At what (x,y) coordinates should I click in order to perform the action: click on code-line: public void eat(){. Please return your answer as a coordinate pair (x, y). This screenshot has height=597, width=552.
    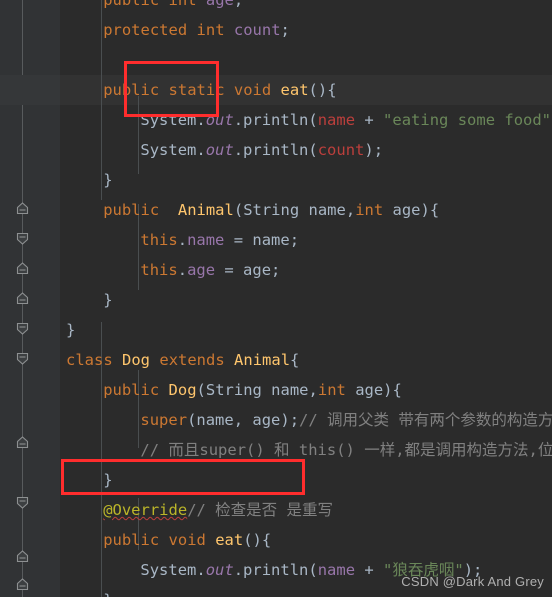
    Looking at the image, I should click on (165, 540).